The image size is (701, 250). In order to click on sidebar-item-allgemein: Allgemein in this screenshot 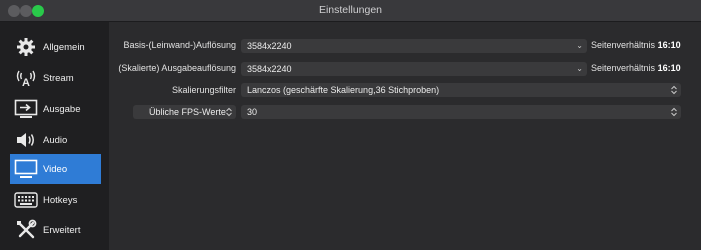, I will do `click(55, 47)`.